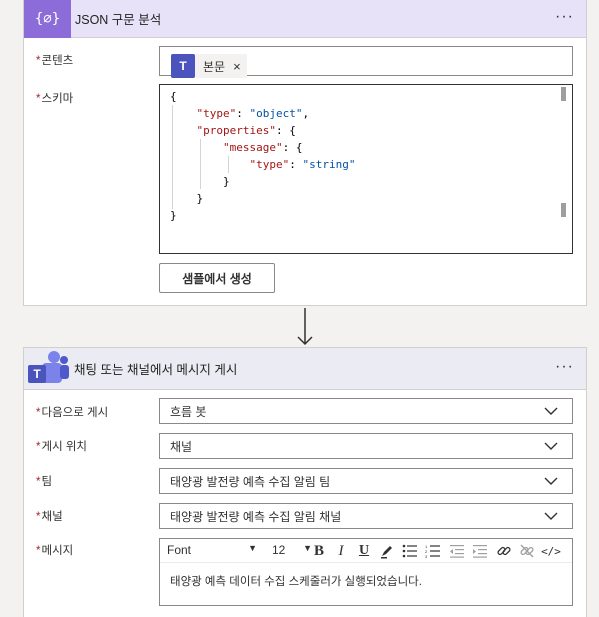 The image size is (599, 617). Describe the element at coordinates (551, 551) in the screenshot. I see `code-view-icon: </>` at that location.